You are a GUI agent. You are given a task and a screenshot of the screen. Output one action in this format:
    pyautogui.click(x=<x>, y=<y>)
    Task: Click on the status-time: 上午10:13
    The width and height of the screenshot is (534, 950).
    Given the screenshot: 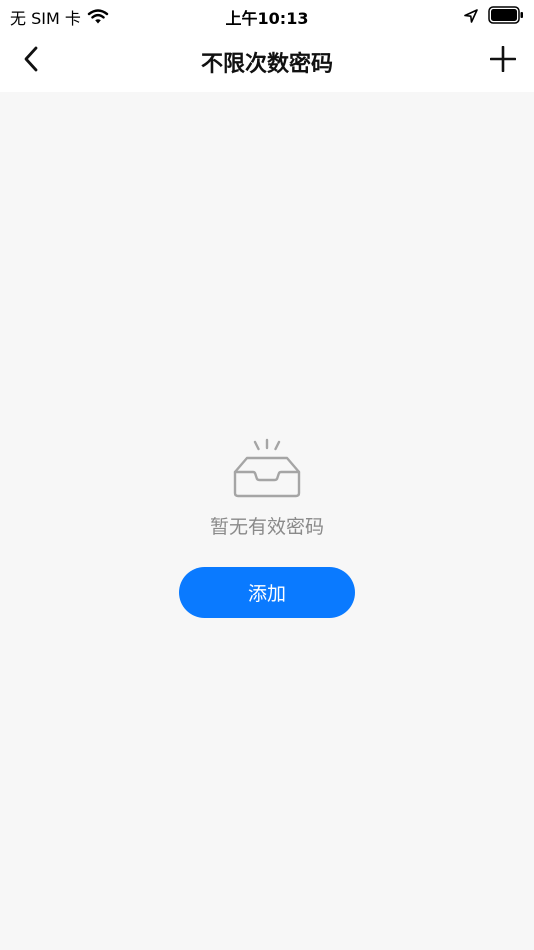 What is the action you would take?
    pyautogui.click(x=267, y=18)
    